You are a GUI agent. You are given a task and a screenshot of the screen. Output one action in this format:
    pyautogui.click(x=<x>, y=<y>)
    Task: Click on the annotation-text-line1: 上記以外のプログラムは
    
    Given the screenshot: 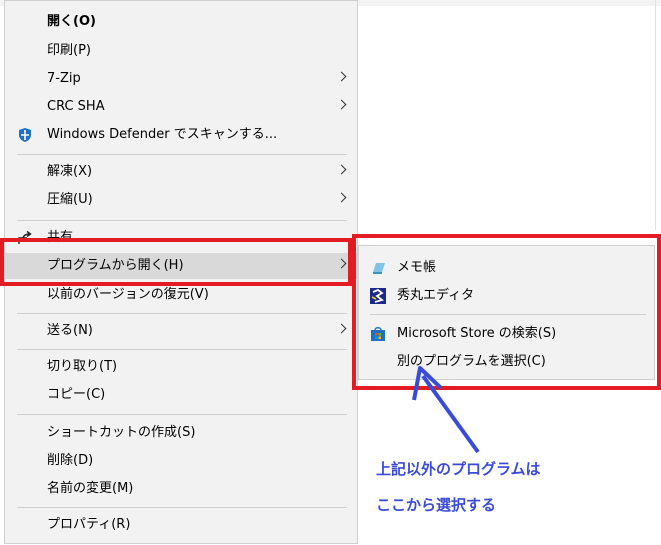 What is the action you would take?
    pyautogui.click(x=458, y=469)
    